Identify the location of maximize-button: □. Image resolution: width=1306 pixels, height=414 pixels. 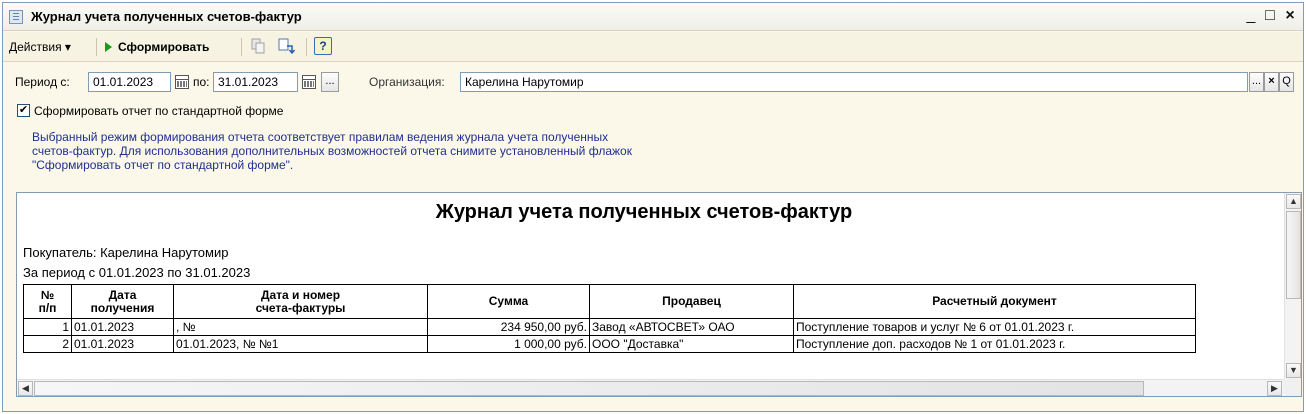
(1270, 16).